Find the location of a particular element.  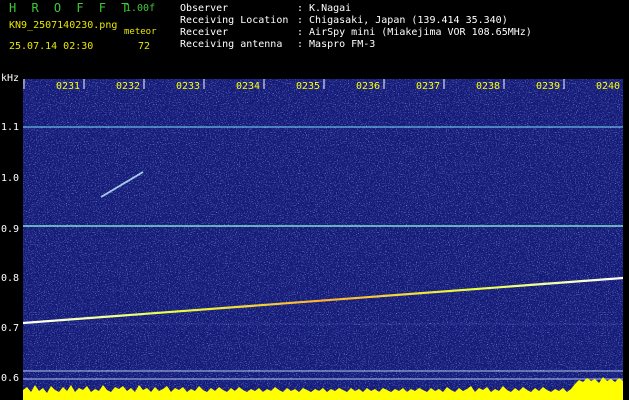

meteor-label: meteor is located at coordinates (140, 32).